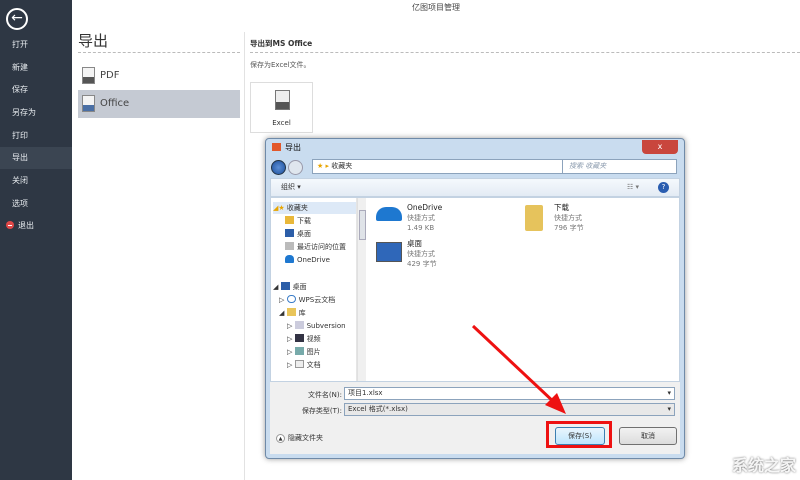 The height and width of the screenshot is (480, 800). What do you see at coordinates (763, 465) in the screenshot?
I see `watermark: 系统之家` at bounding box center [763, 465].